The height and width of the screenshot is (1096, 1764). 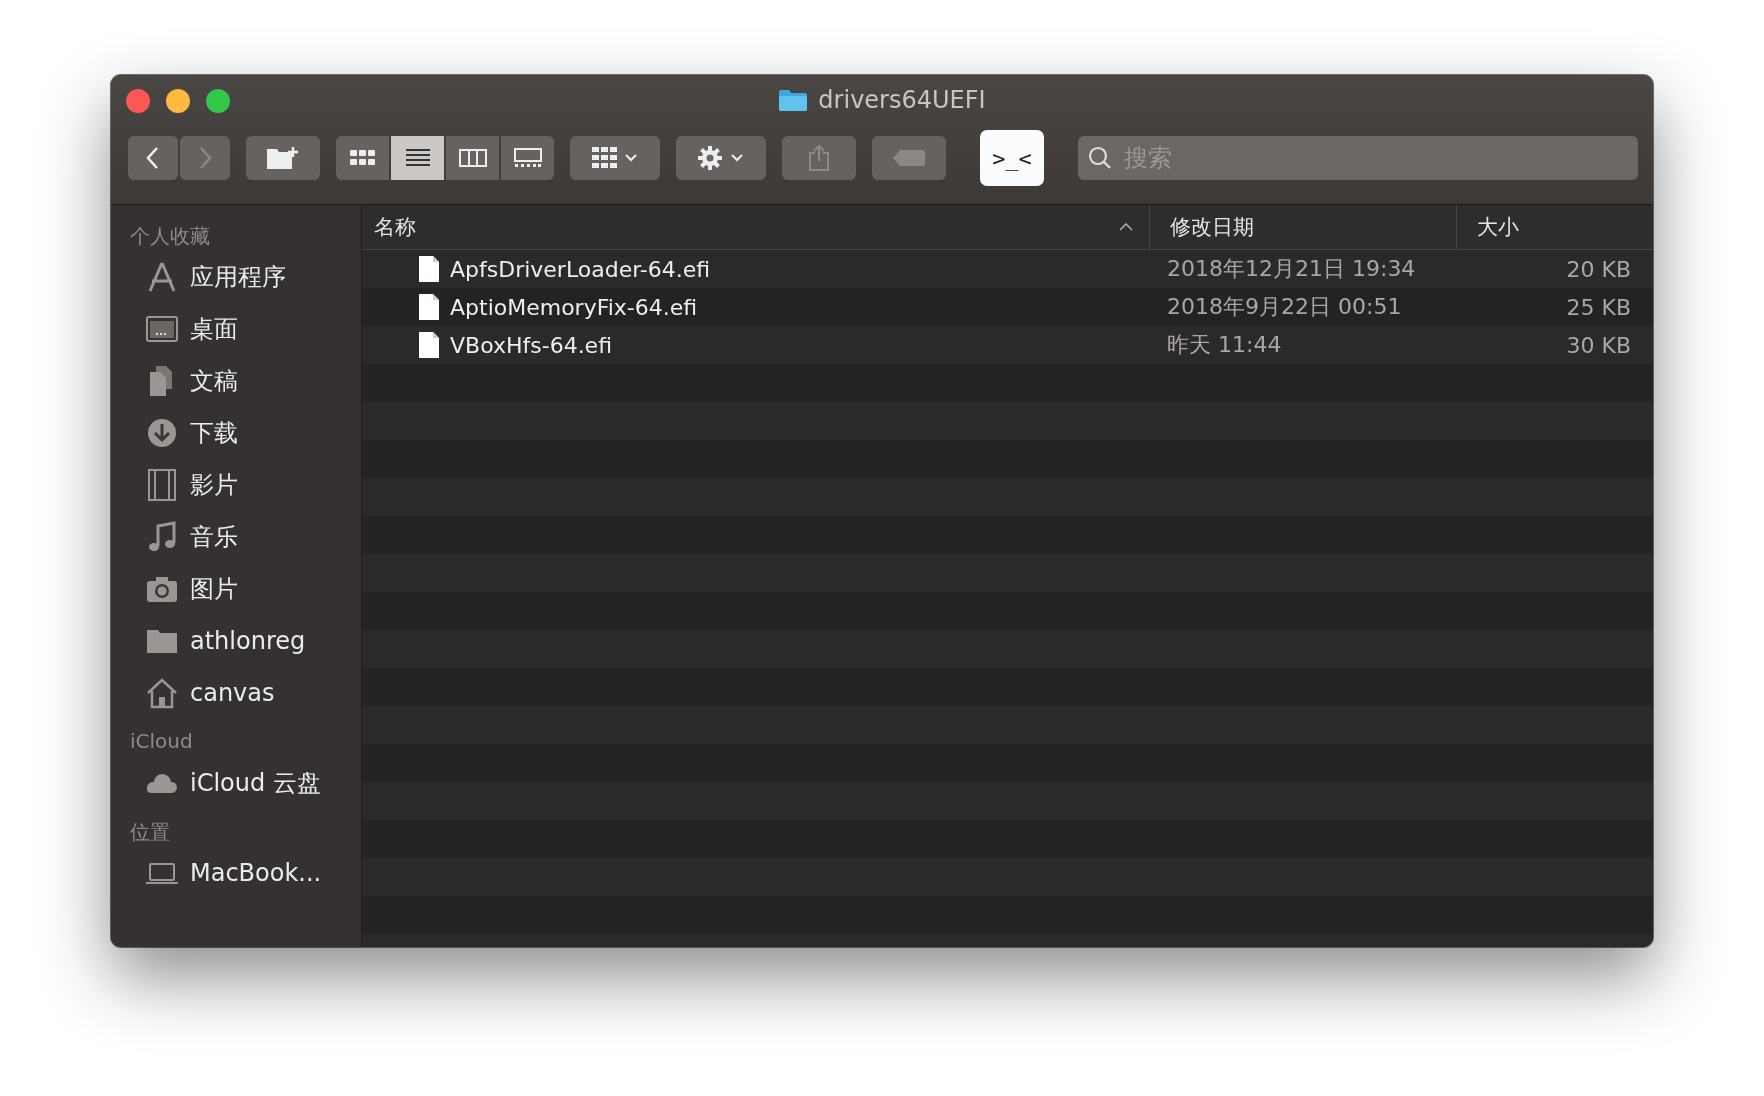 I want to click on sidebar-label: athlonreg, so click(x=248, y=641).